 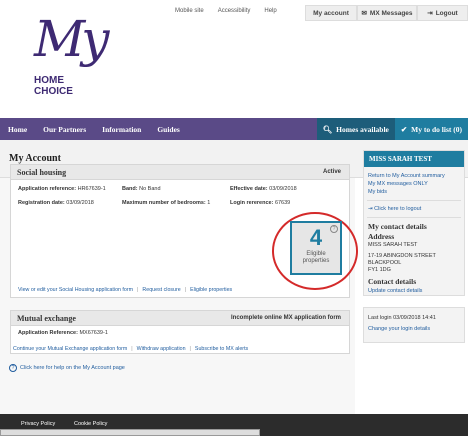 What do you see at coordinates (211, 290) in the screenshot?
I see `eligible-properties-link: Eligible properties` at bounding box center [211, 290].